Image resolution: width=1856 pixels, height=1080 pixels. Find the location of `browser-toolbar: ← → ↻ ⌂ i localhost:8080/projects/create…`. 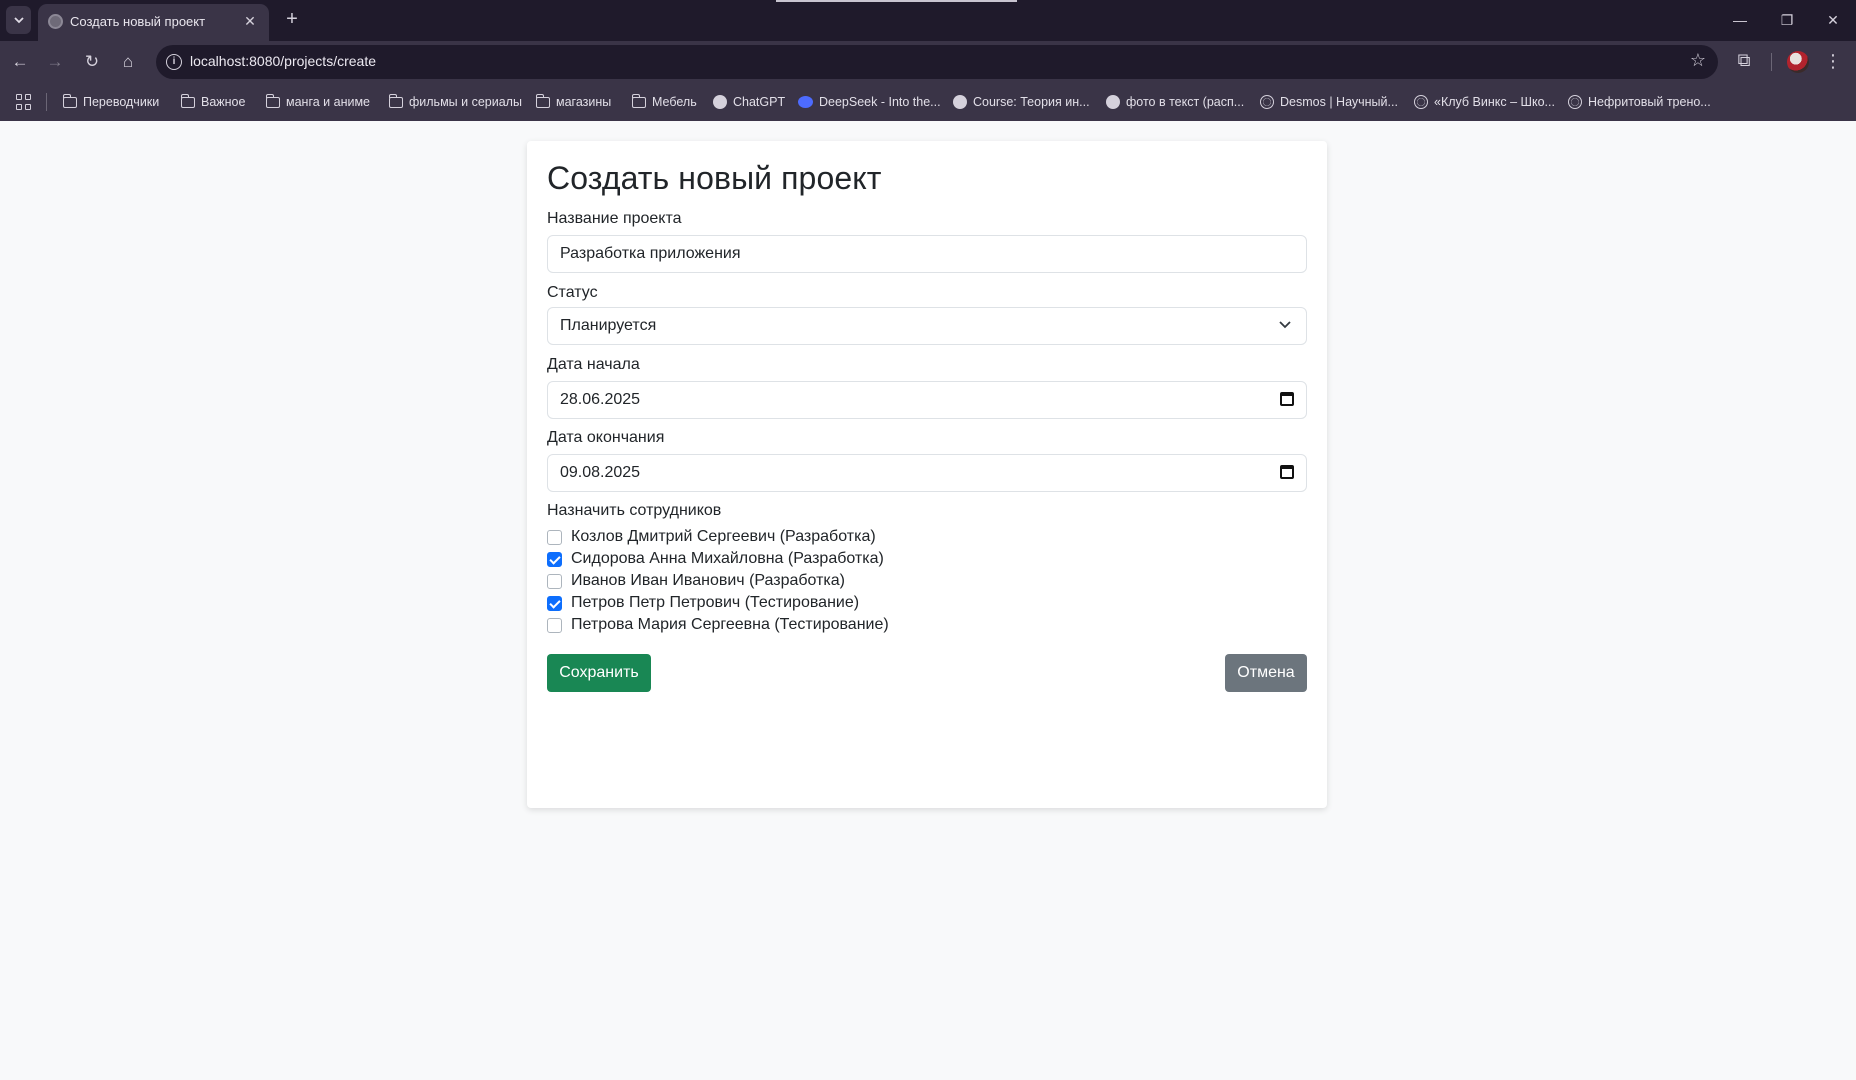

browser-toolbar: ← → ↻ ⌂ i localhost:8080/projects/create… is located at coordinates (928, 62).